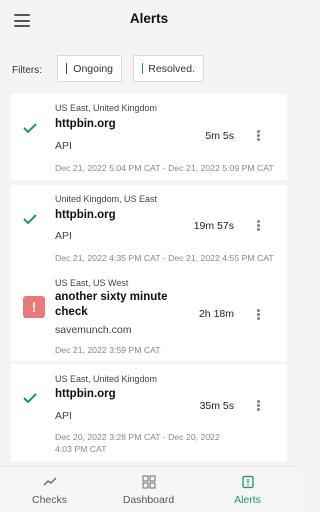 The height and width of the screenshot is (512, 320). I want to click on alert-square-icon, so click(247, 482).